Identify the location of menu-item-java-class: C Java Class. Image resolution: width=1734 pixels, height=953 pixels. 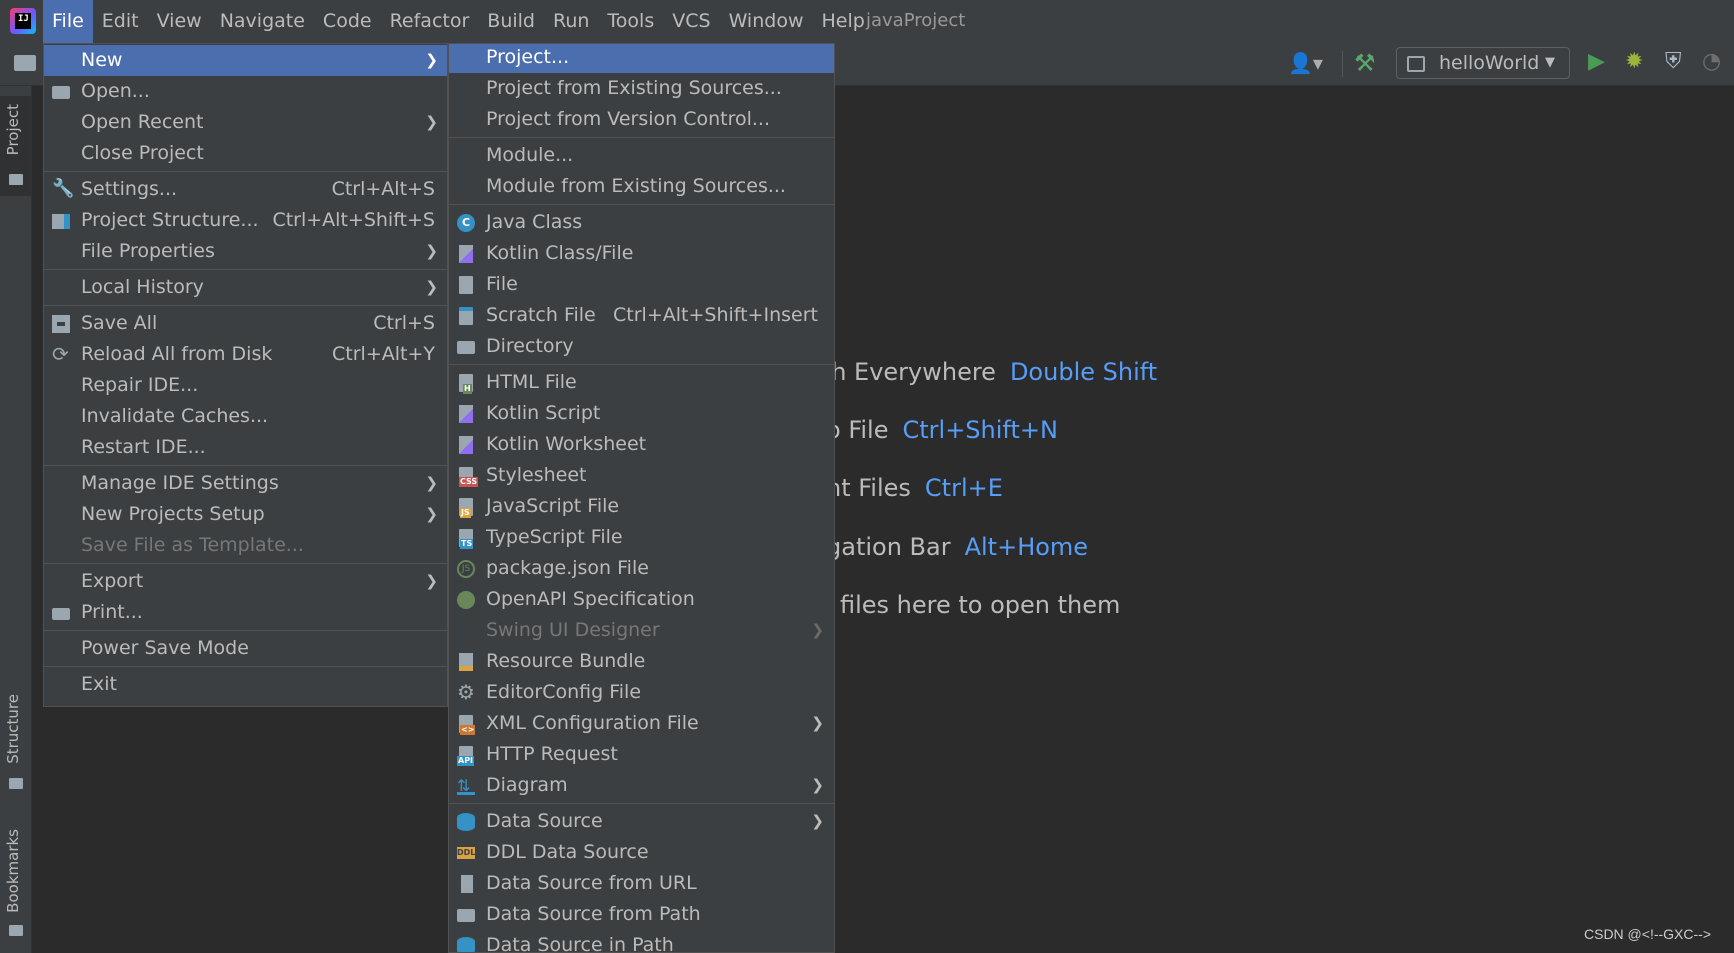
(641, 222).